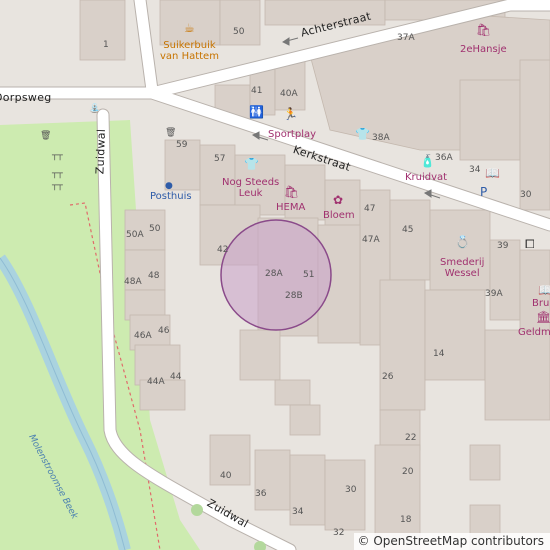 This screenshot has width=550, height=550. I want to click on poi-label-posthuis: Posthuis, so click(171, 196).